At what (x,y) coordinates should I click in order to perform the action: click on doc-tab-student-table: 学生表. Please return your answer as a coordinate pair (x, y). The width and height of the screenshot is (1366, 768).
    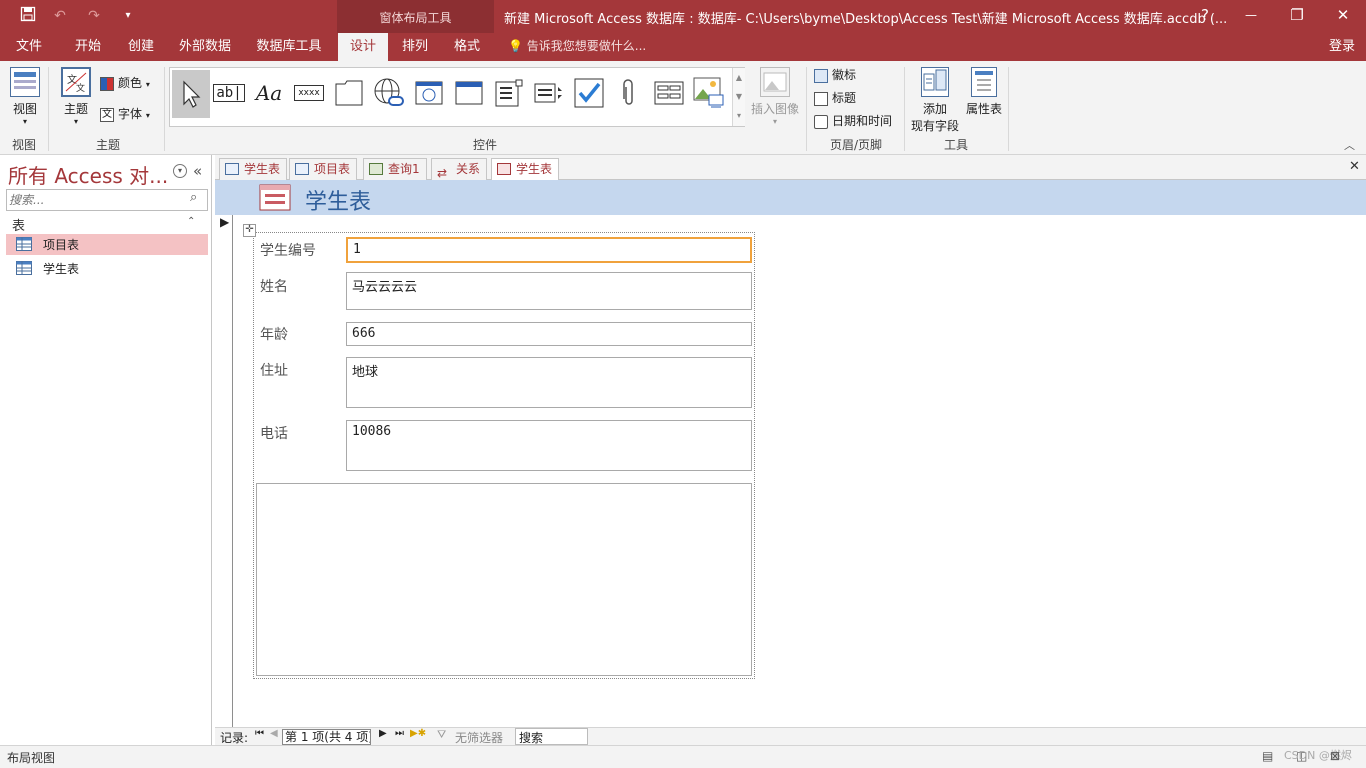
    Looking at the image, I should click on (253, 169).